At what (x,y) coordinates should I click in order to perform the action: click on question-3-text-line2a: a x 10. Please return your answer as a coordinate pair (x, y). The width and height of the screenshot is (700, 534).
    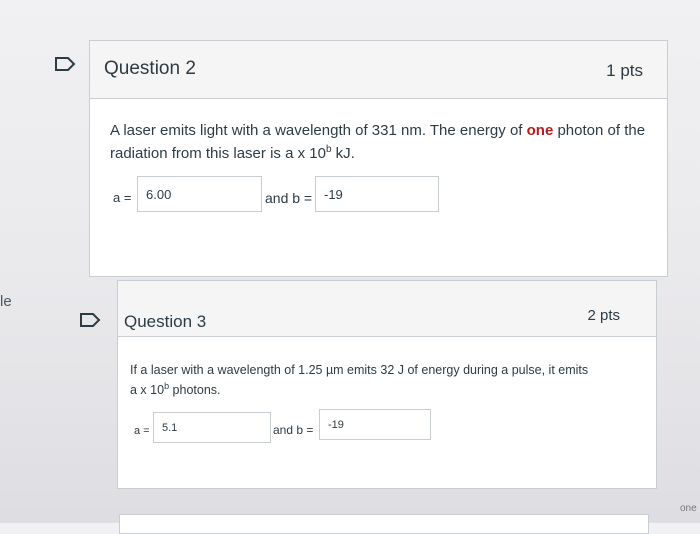
    Looking at the image, I should click on (147, 390).